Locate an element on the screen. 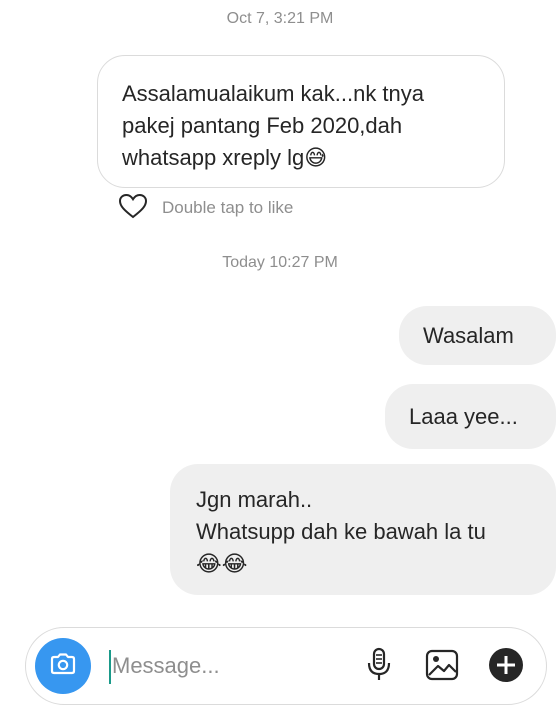 The width and height of the screenshot is (560, 705). camera-button is located at coordinates (63, 666).